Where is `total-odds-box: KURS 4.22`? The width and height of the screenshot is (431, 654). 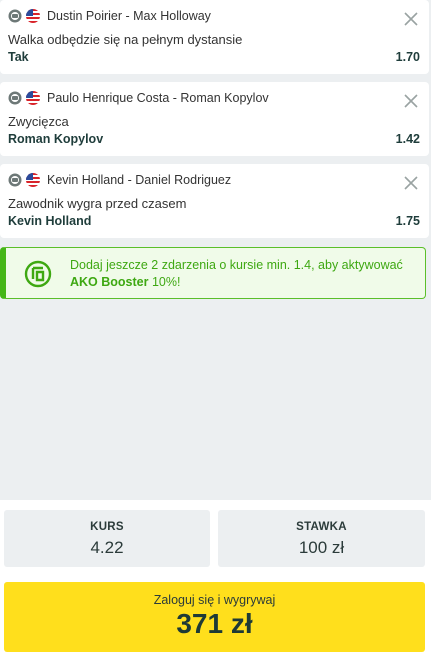
total-odds-box: KURS 4.22 is located at coordinates (107, 538).